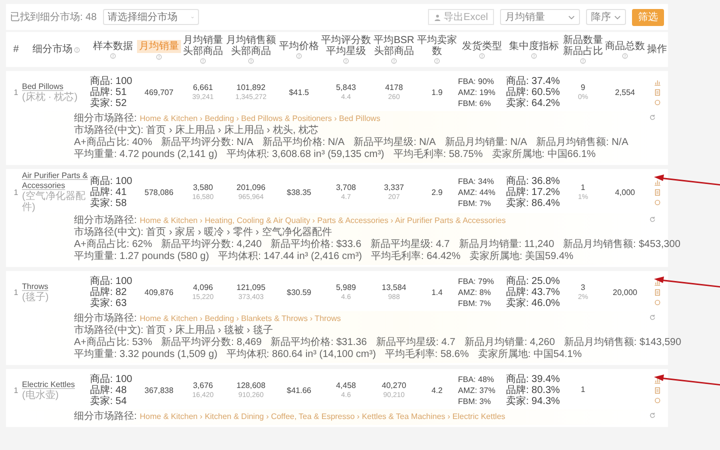 Image resolution: width=720 pixels, height=450 pixels. I want to click on column-header: 月均销售额头部商品, so click(251, 49).